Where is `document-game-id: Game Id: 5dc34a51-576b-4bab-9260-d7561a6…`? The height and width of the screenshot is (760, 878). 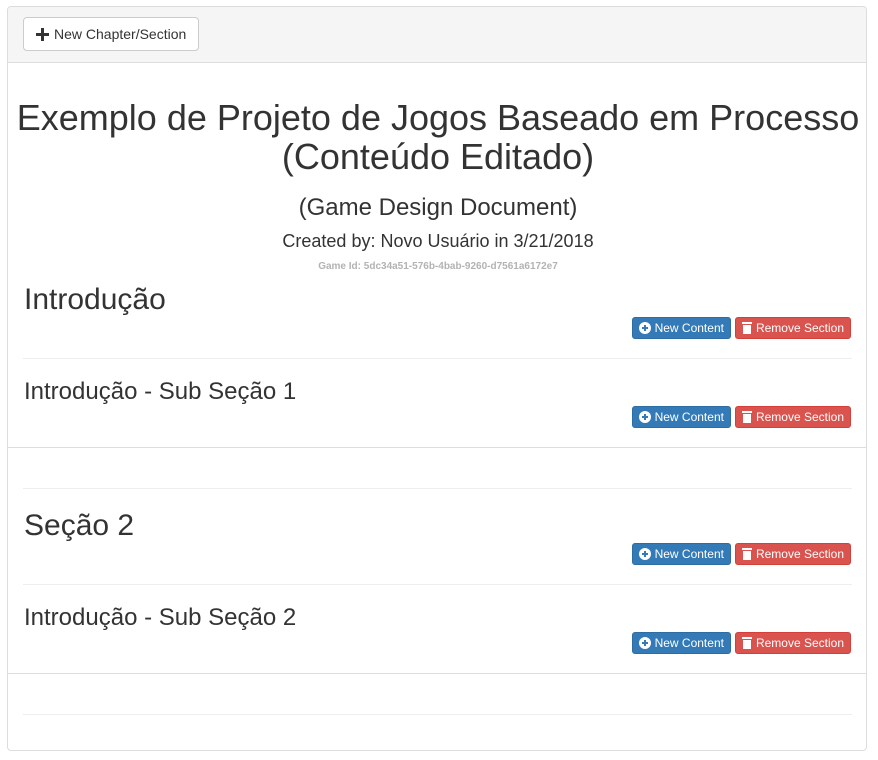
document-game-id: Game Id: 5dc34a51-576b-4bab-9260-d7561a6… is located at coordinates (438, 266).